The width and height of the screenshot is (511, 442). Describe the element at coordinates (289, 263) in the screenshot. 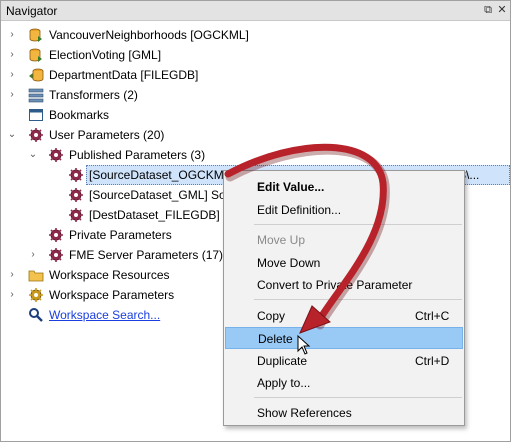

I see `menu-item-label: Move Down` at that location.